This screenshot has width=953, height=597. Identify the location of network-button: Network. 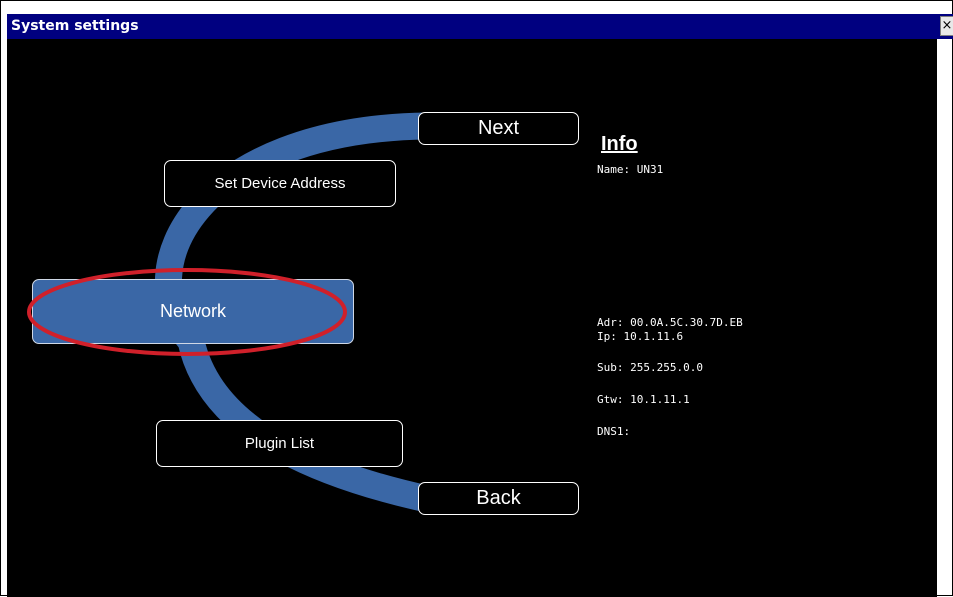
(193, 311).